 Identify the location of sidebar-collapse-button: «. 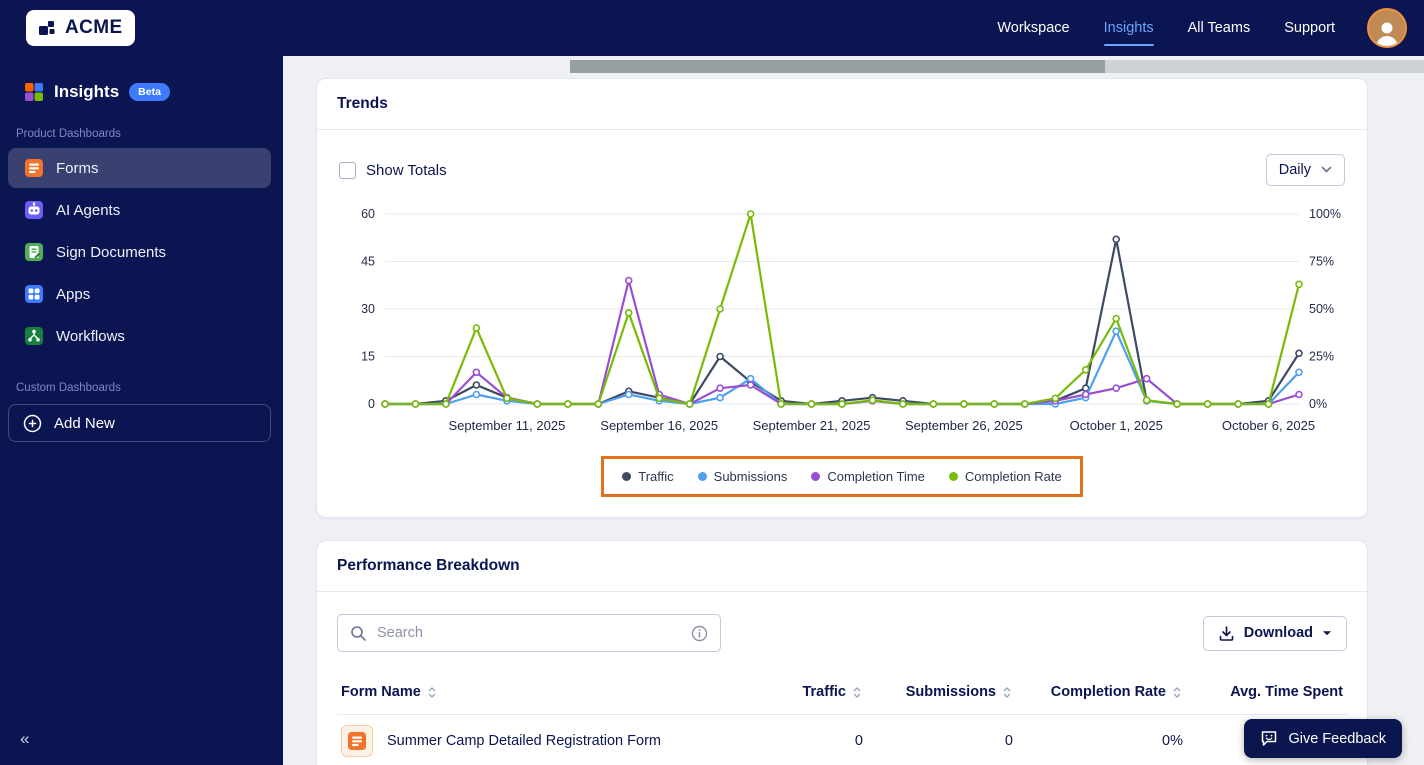
(25, 739).